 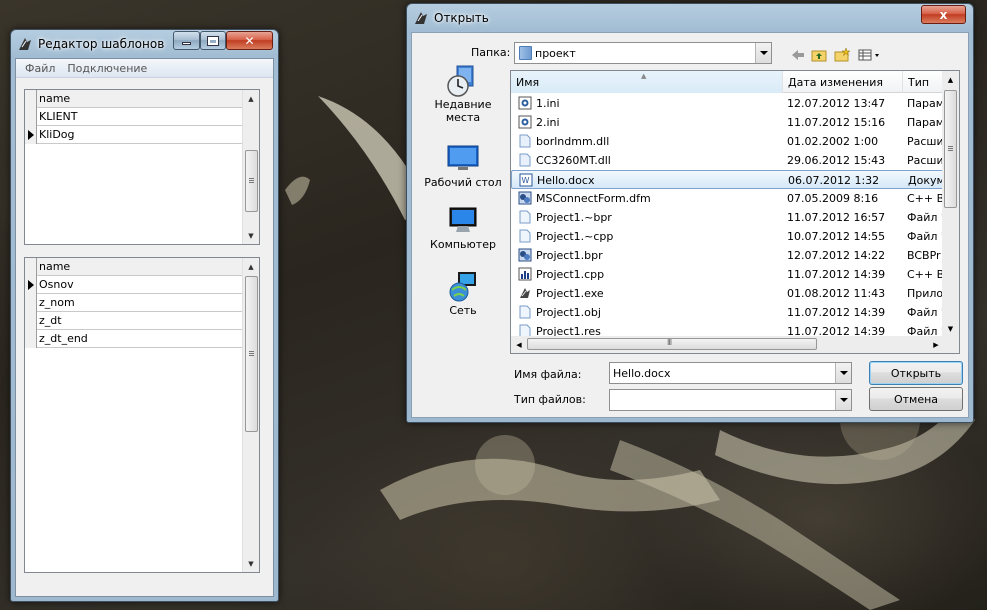 What do you see at coordinates (140, 284) in the screenshot?
I see `grid-cell: Osnov` at bounding box center [140, 284].